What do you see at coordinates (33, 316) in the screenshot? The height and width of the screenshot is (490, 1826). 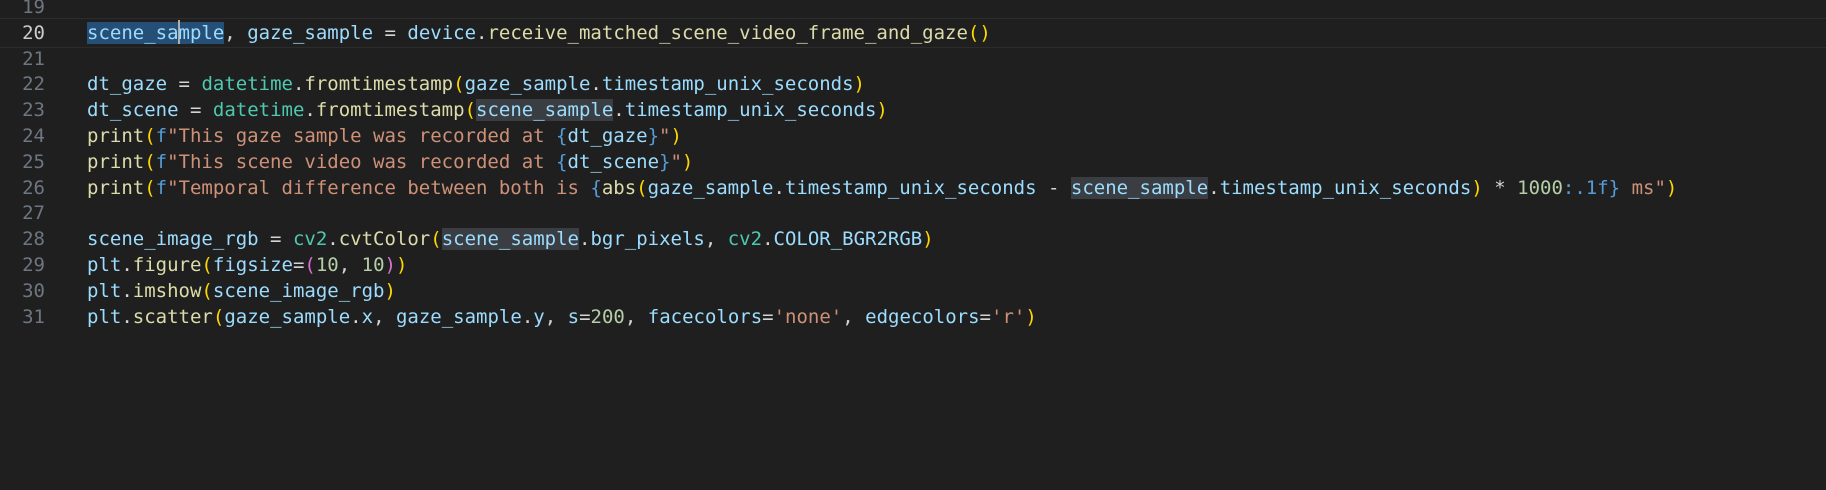 I see `line-number: 31` at bounding box center [33, 316].